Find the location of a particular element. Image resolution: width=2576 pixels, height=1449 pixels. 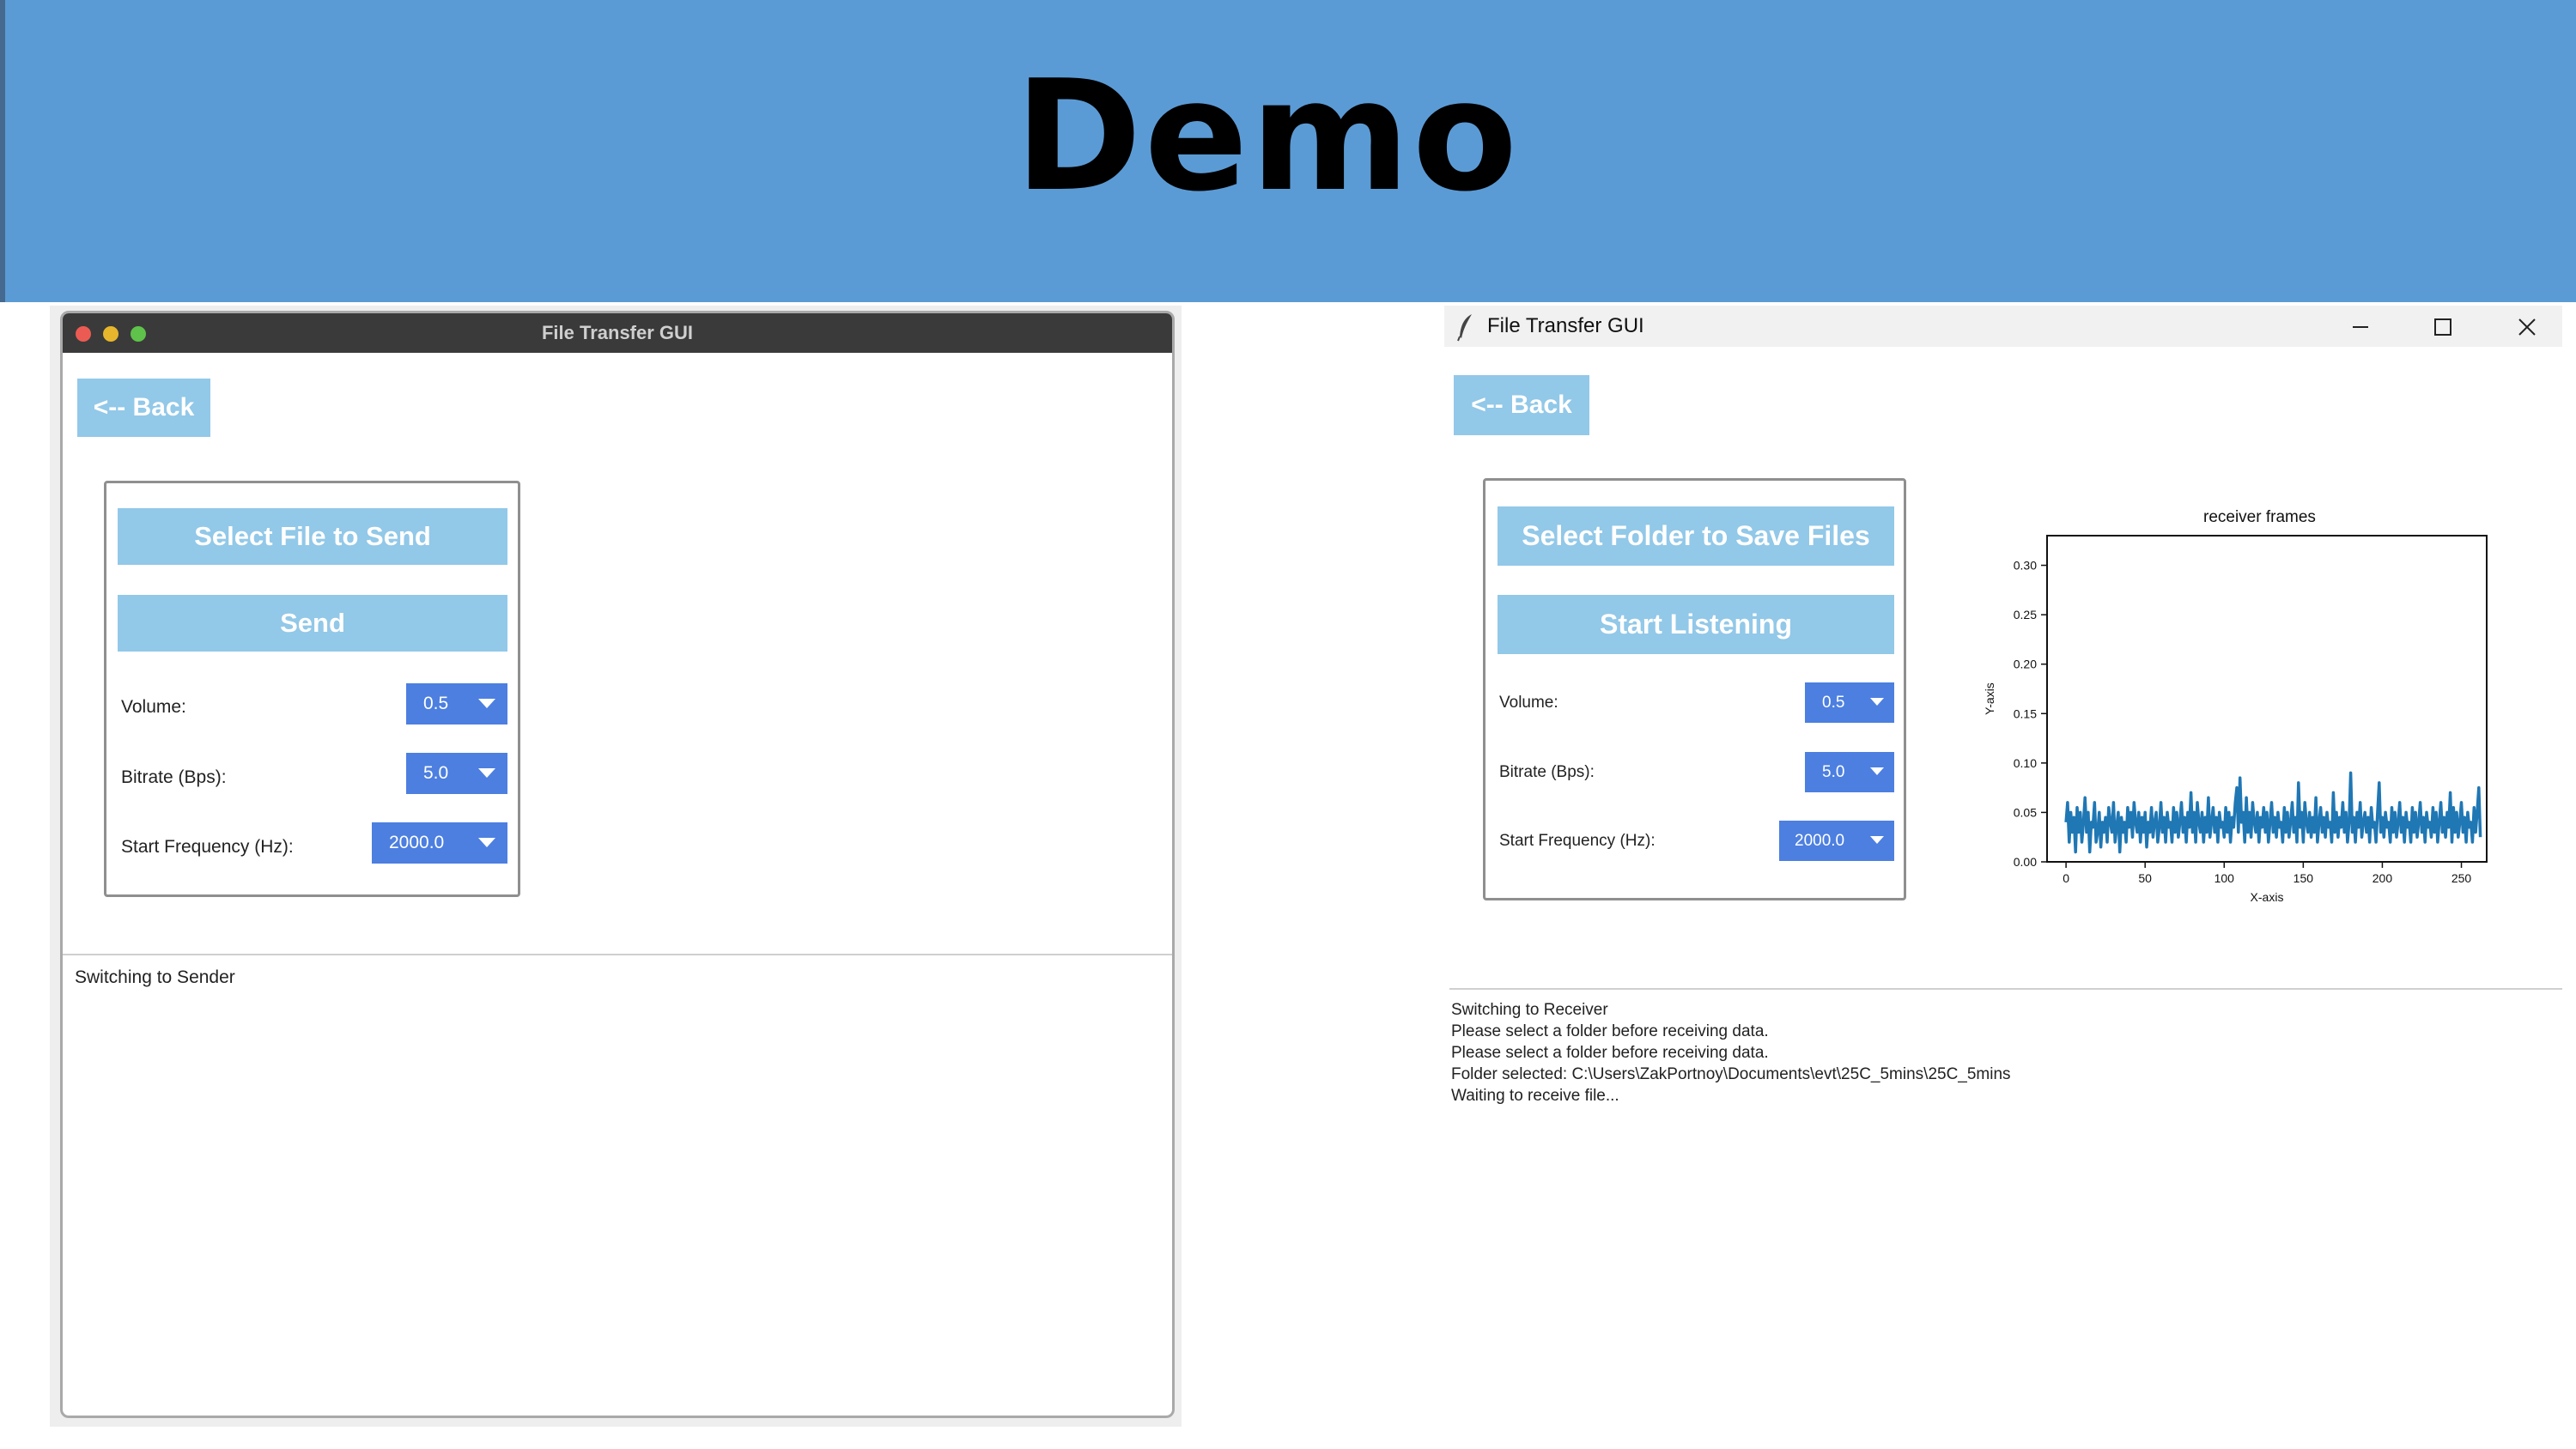

receiver-frequency-dropdown: 2000.0 is located at coordinates (1836, 841).